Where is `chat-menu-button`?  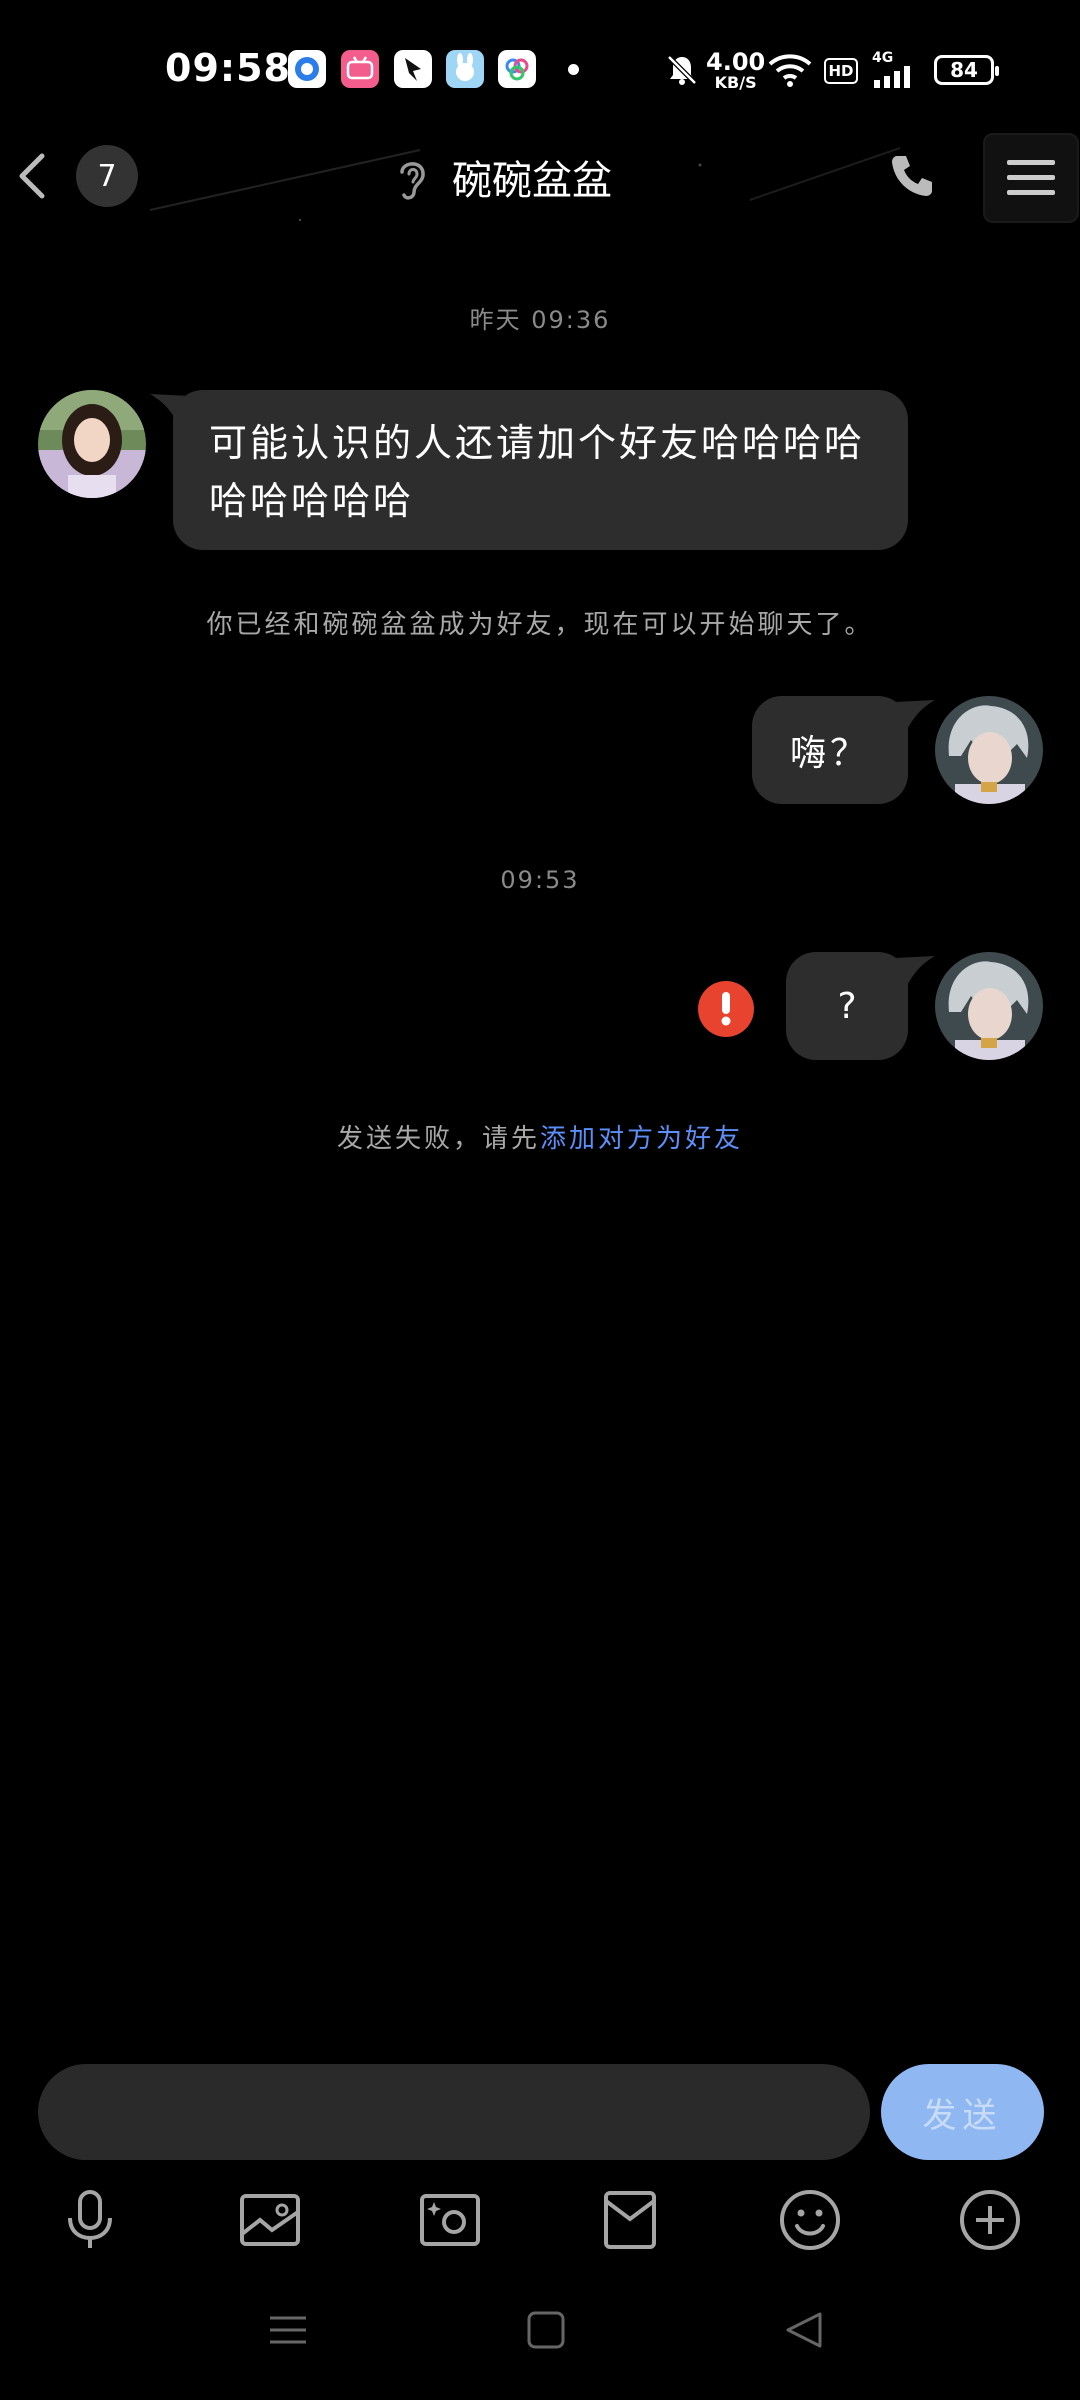 chat-menu-button is located at coordinates (1031, 178).